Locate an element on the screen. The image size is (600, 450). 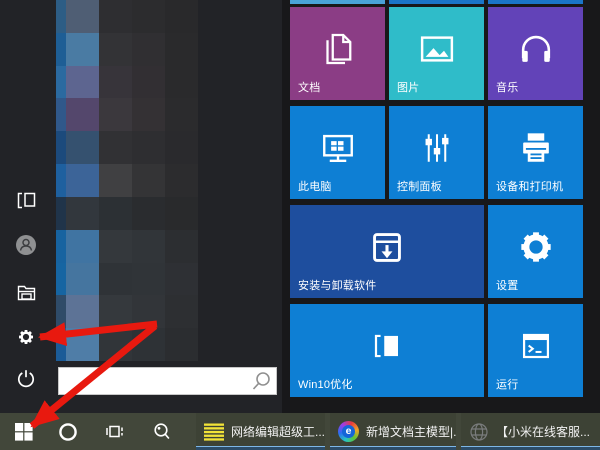
tile-settings-gear: 设置 is located at coordinates (535, 251).